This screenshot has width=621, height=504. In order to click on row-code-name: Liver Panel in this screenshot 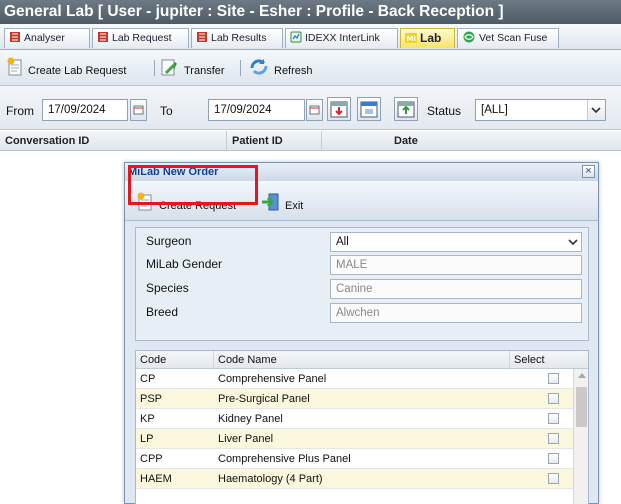, I will do `click(246, 439)`.